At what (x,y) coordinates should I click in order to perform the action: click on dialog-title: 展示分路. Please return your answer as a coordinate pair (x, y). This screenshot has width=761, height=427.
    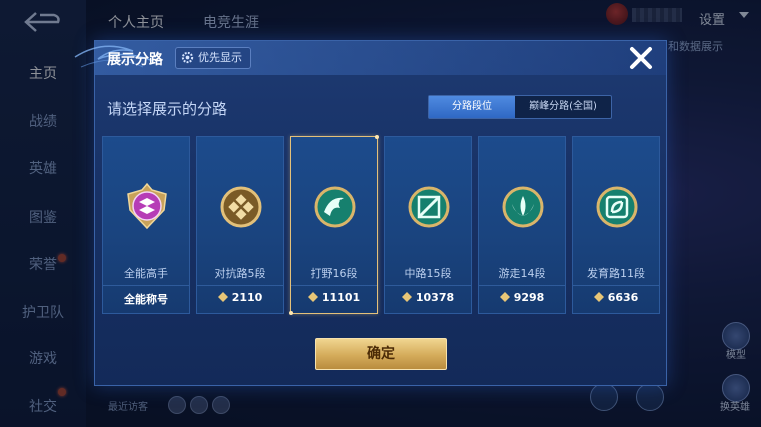
    Looking at the image, I should click on (135, 60).